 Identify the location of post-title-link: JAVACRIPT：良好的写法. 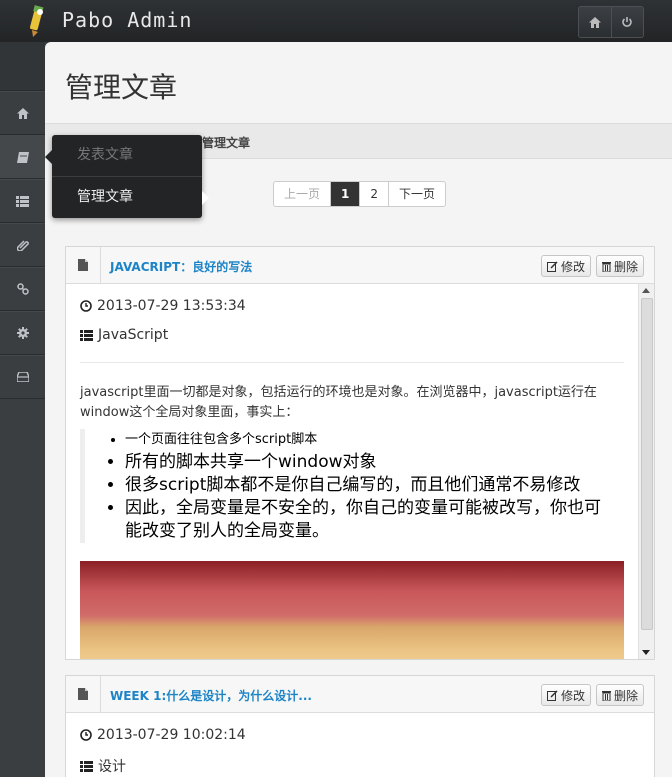
(181, 266).